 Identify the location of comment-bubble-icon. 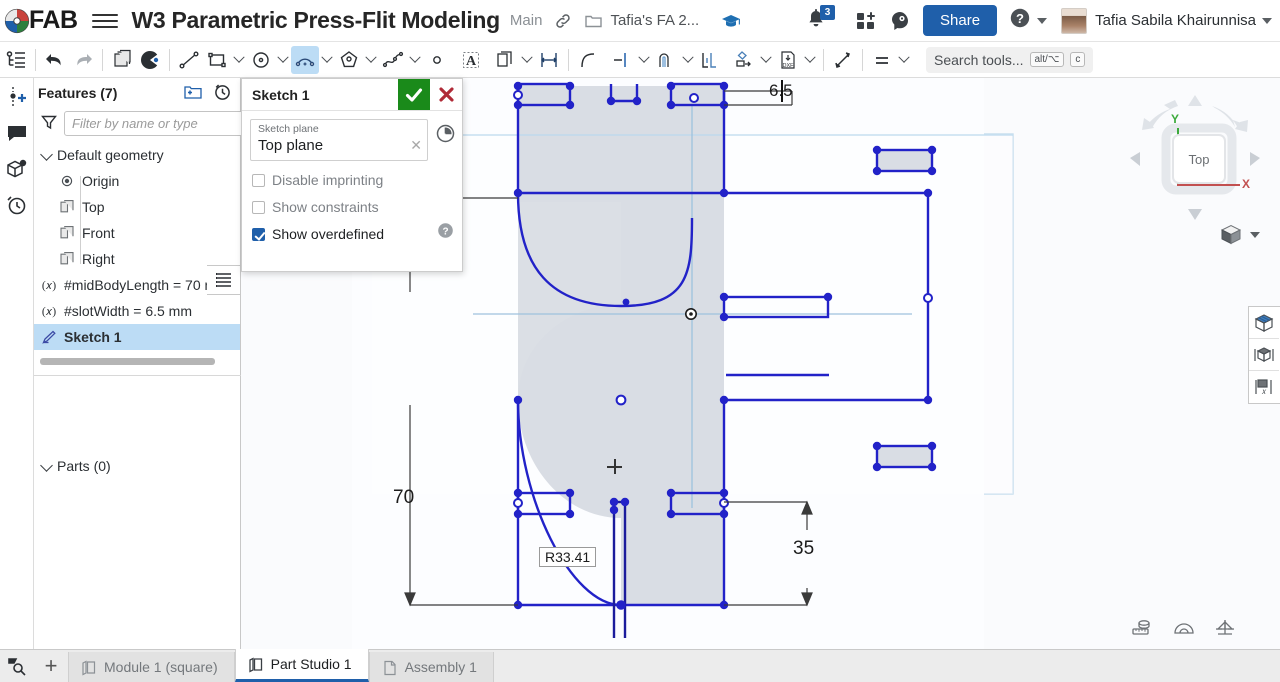
(17, 133).